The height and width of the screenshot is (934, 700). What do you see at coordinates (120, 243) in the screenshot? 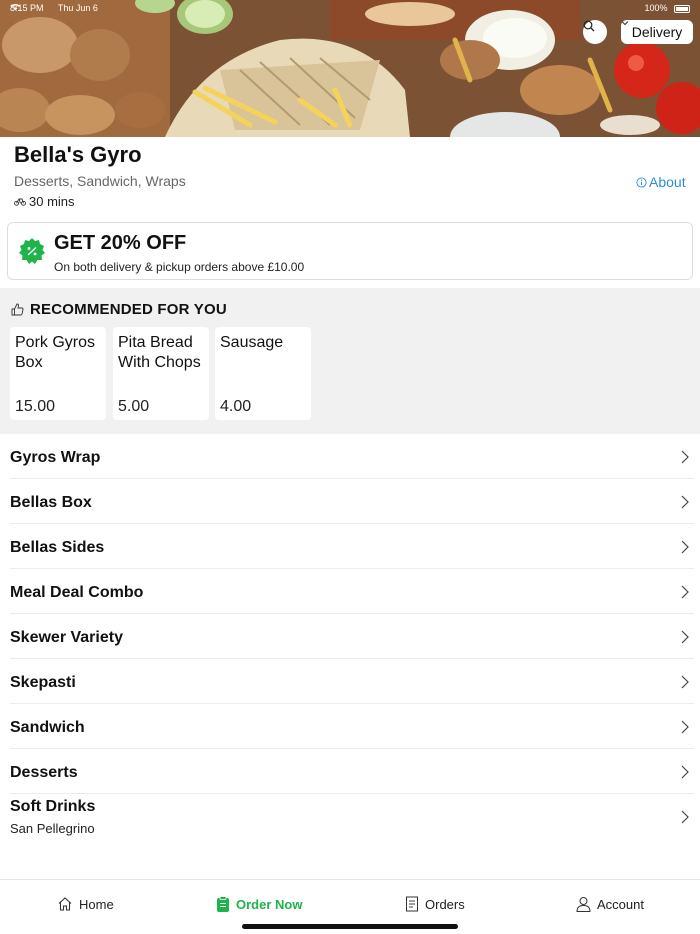
I see `promo-title: GET 20% OFF` at bounding box center [120, 243].